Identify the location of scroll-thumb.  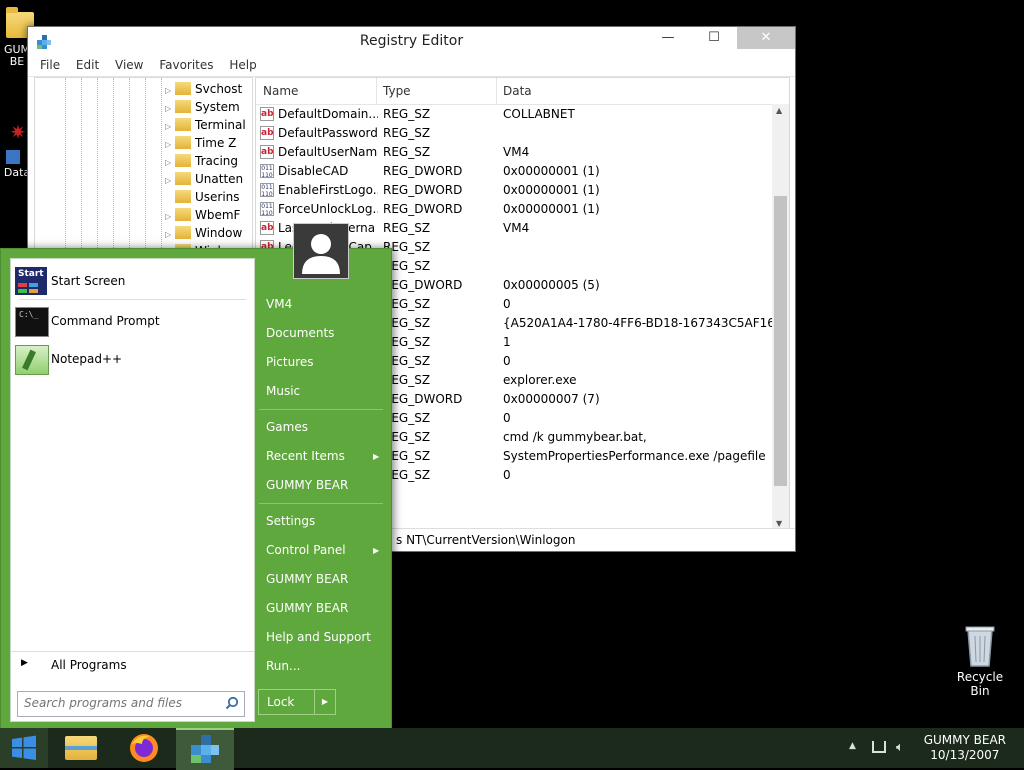
(780, 341).